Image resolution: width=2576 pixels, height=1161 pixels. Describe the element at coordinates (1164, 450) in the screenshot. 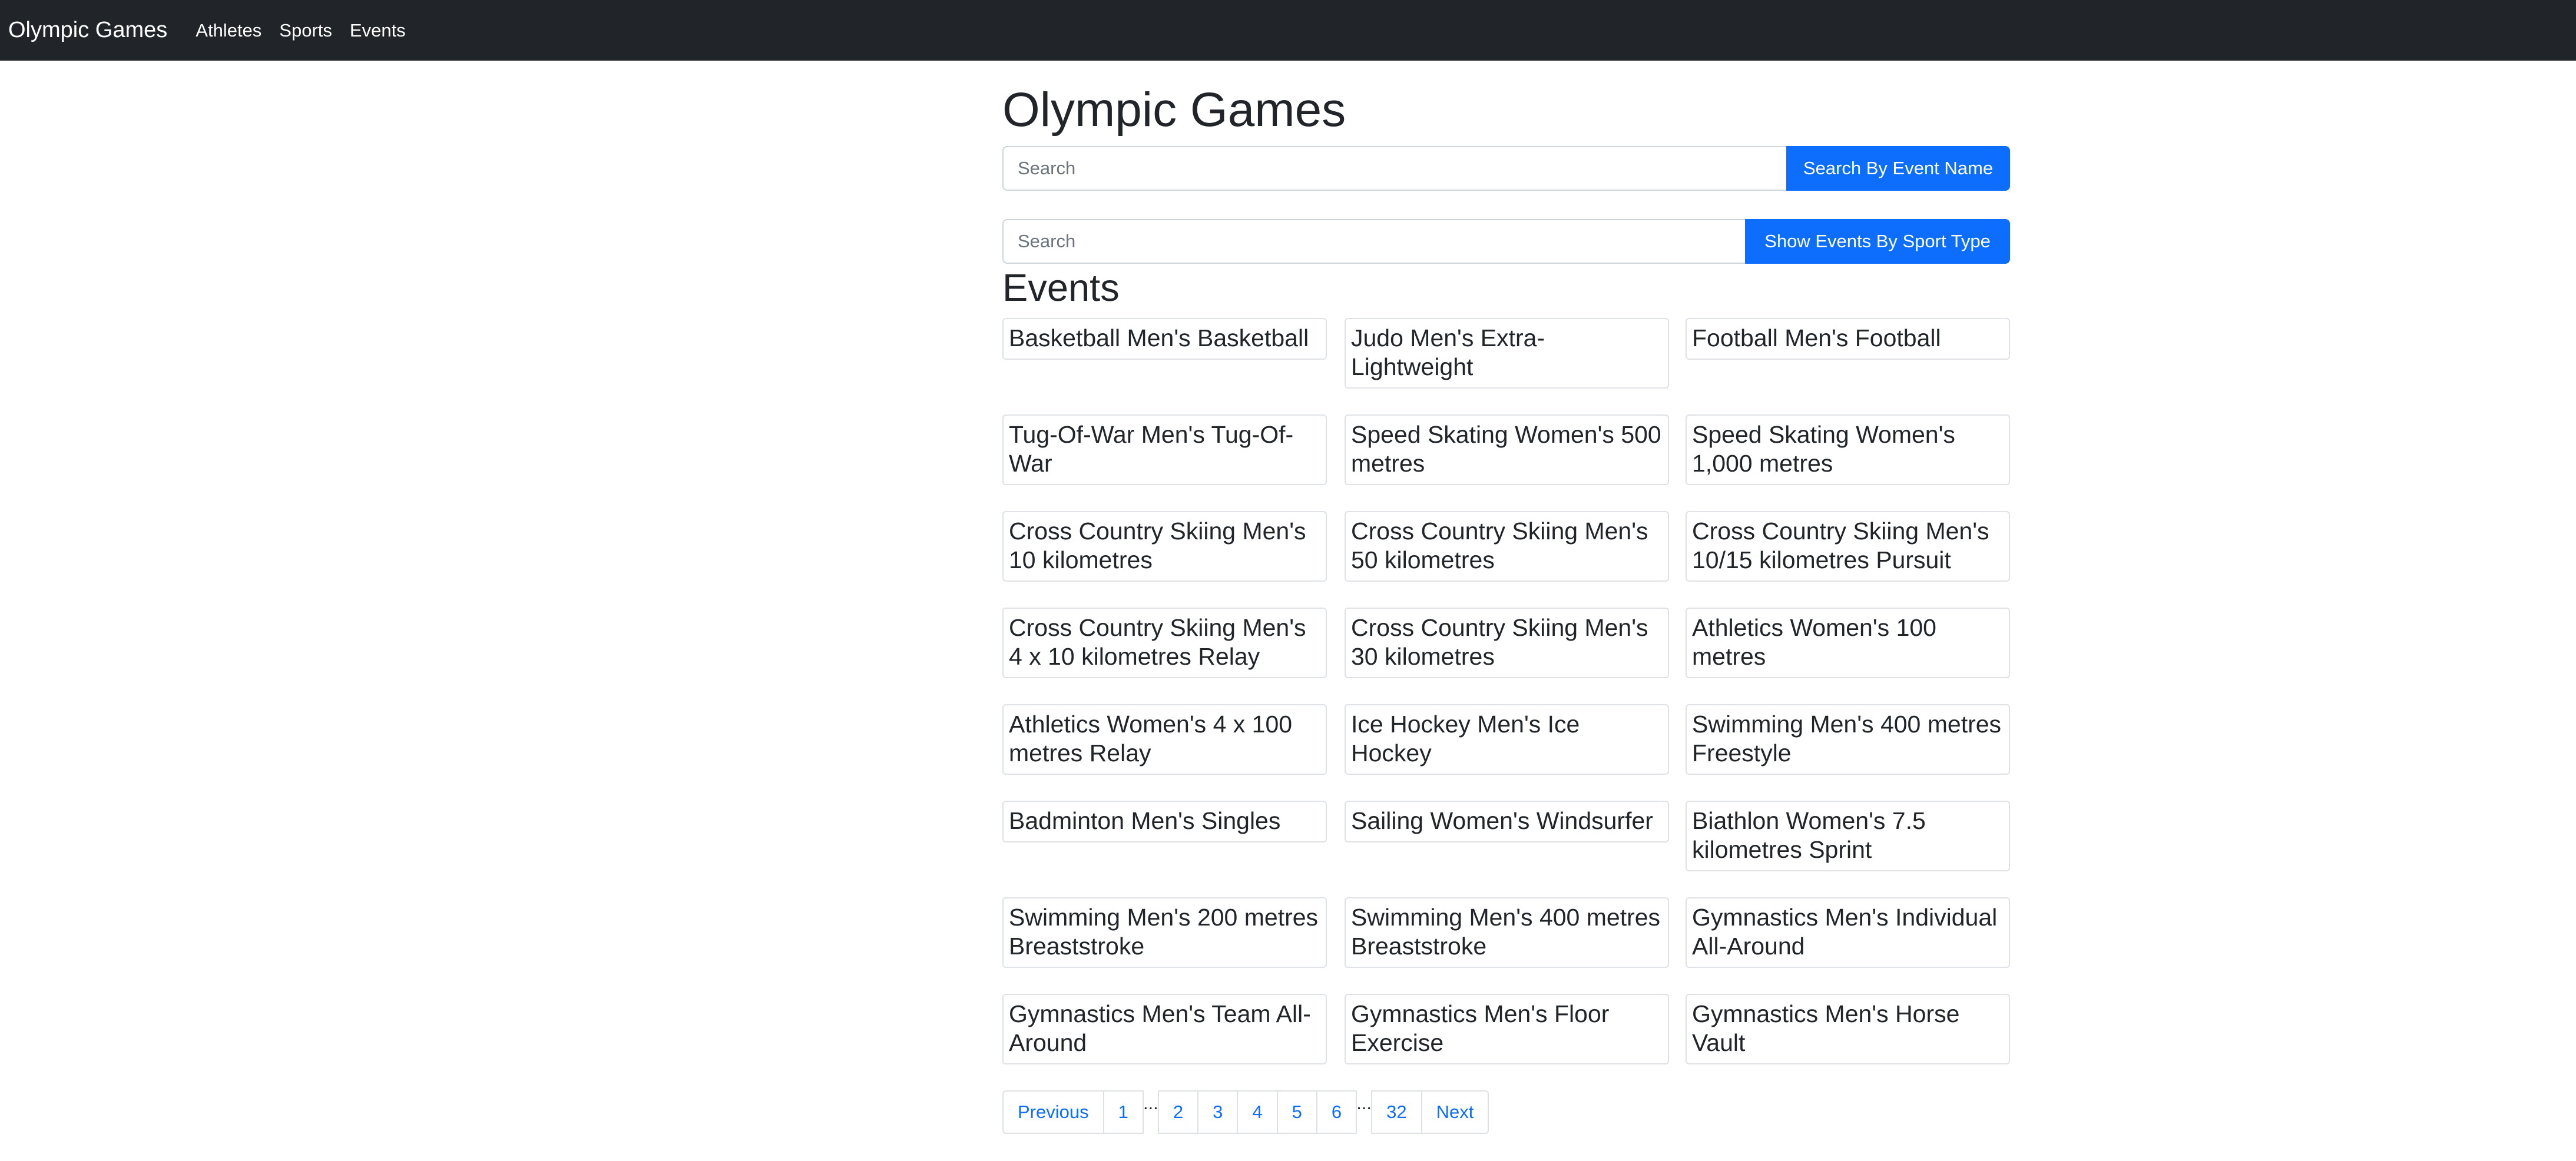

I see `event-card: Tug-Of-War Men's Tug-Of-War` at that location.